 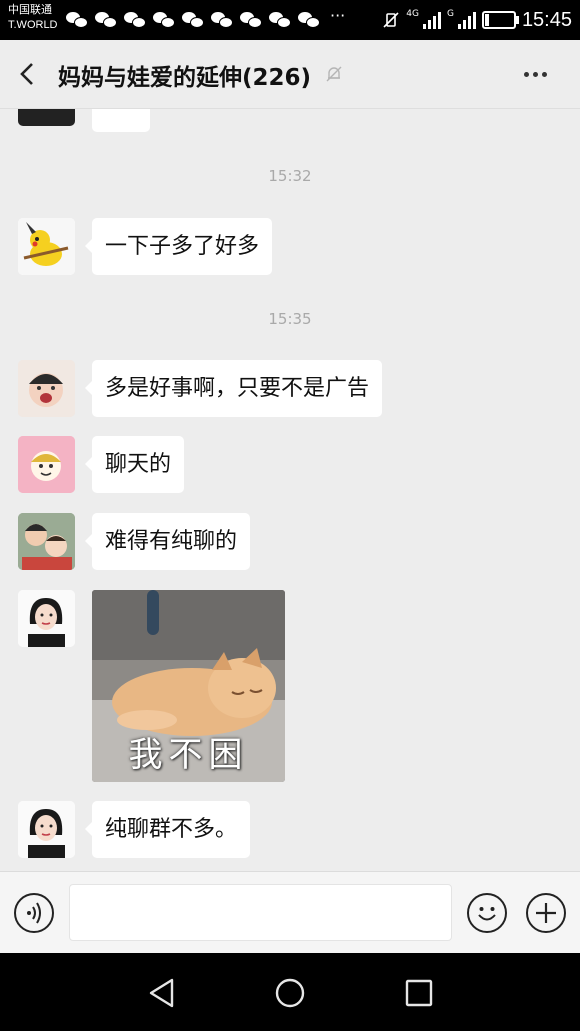 I want to click on signal-icon, so click(x=431, y=20).